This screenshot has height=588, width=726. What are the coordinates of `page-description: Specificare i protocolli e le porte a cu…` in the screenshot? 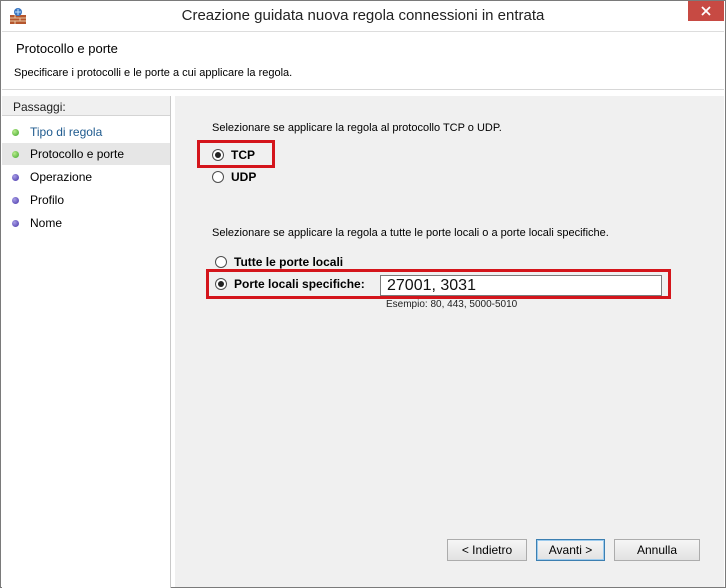 It's located at (153, 73).